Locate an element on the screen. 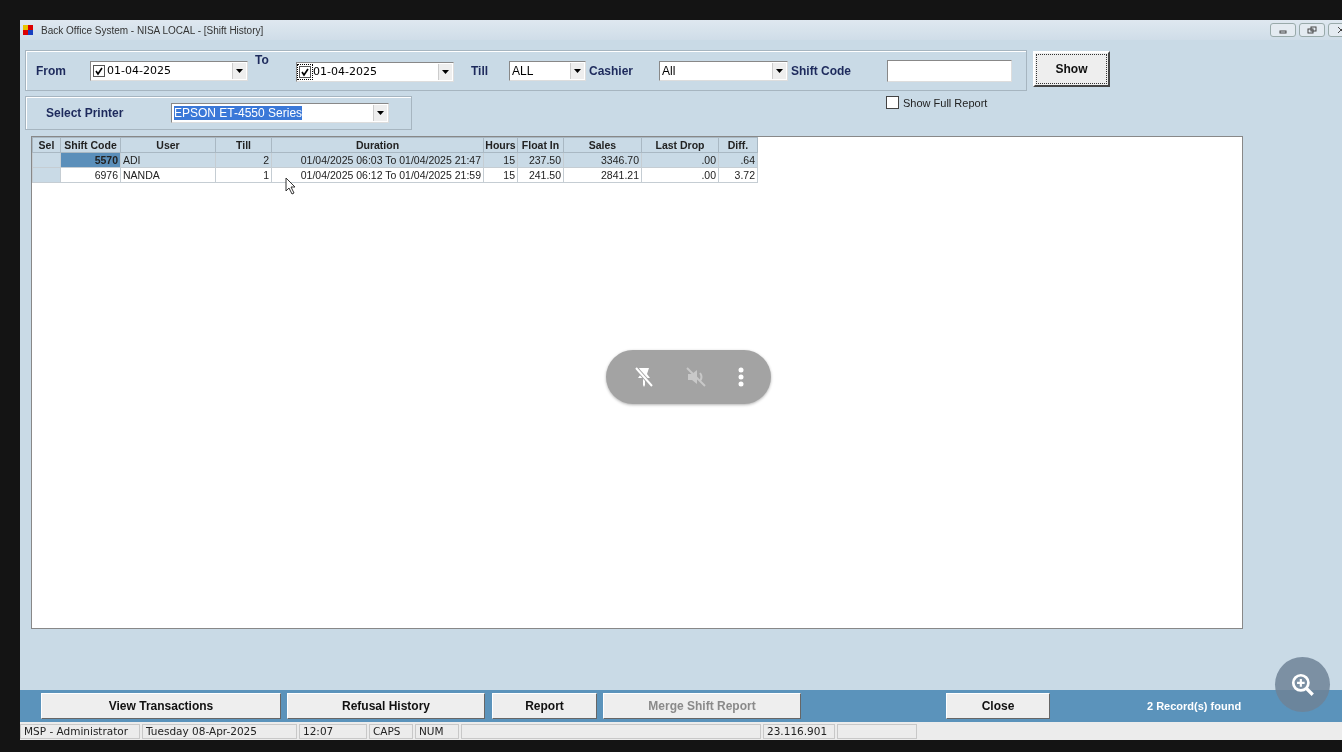 The image size is (1342, 752). table-cell: 15 is located at coordinates (500, 175).